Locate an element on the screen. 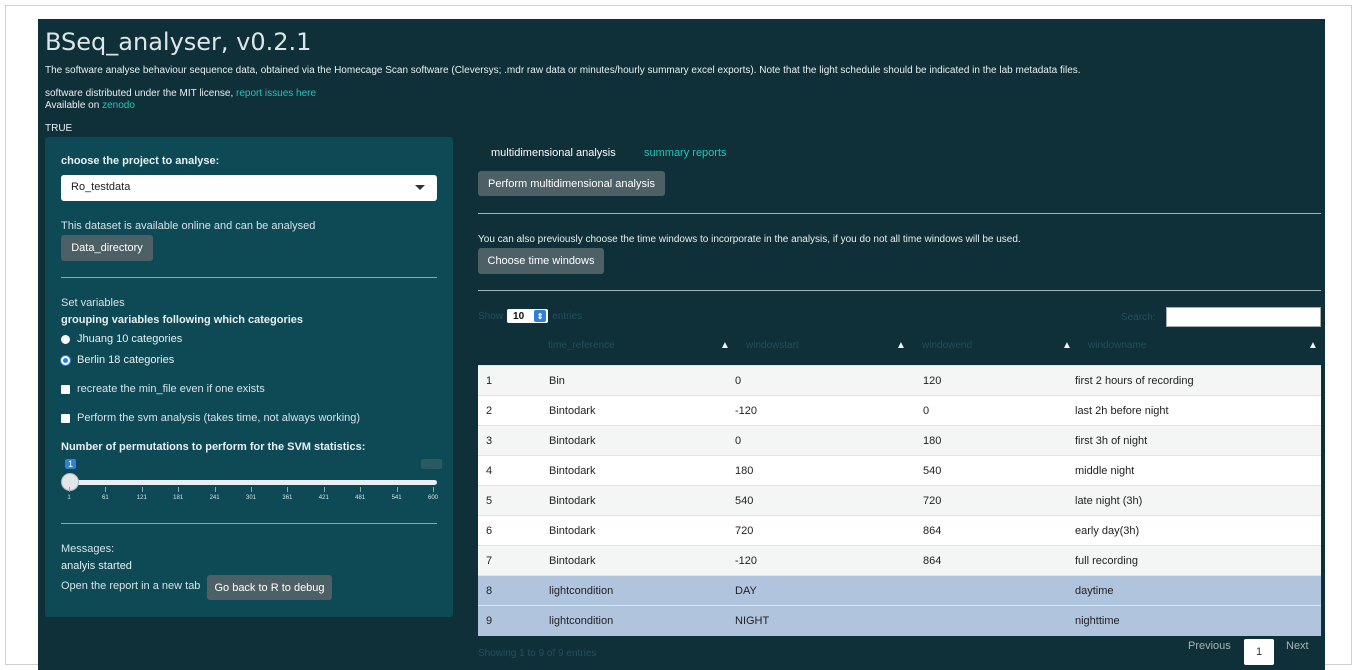 This screenshot has height=670, width=1357. open-report-link: Open the report in a new tab is located at coordinates (130, 586).